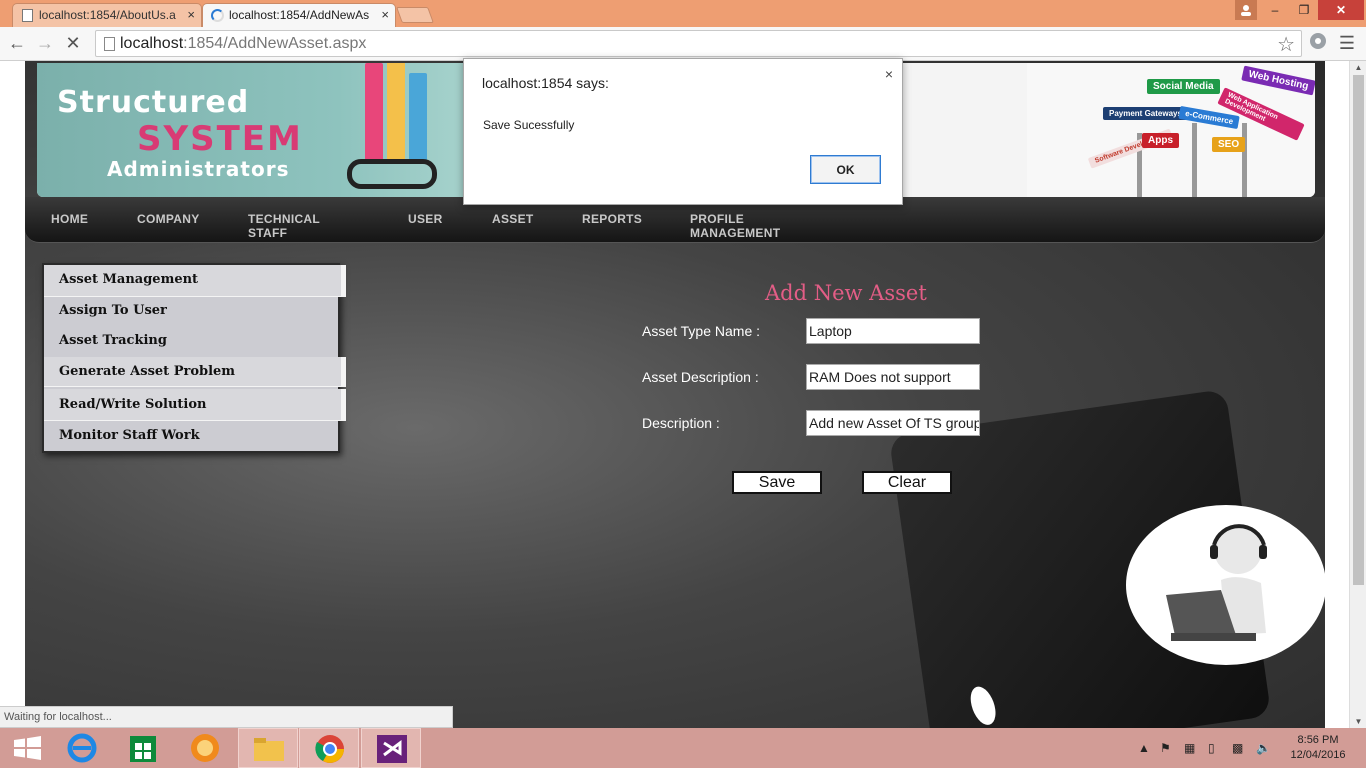 This screenshot has height=768, width=1366. Describe the element at coordinates (983, 705) in the screenshot. I see `dice-pip` at that location.